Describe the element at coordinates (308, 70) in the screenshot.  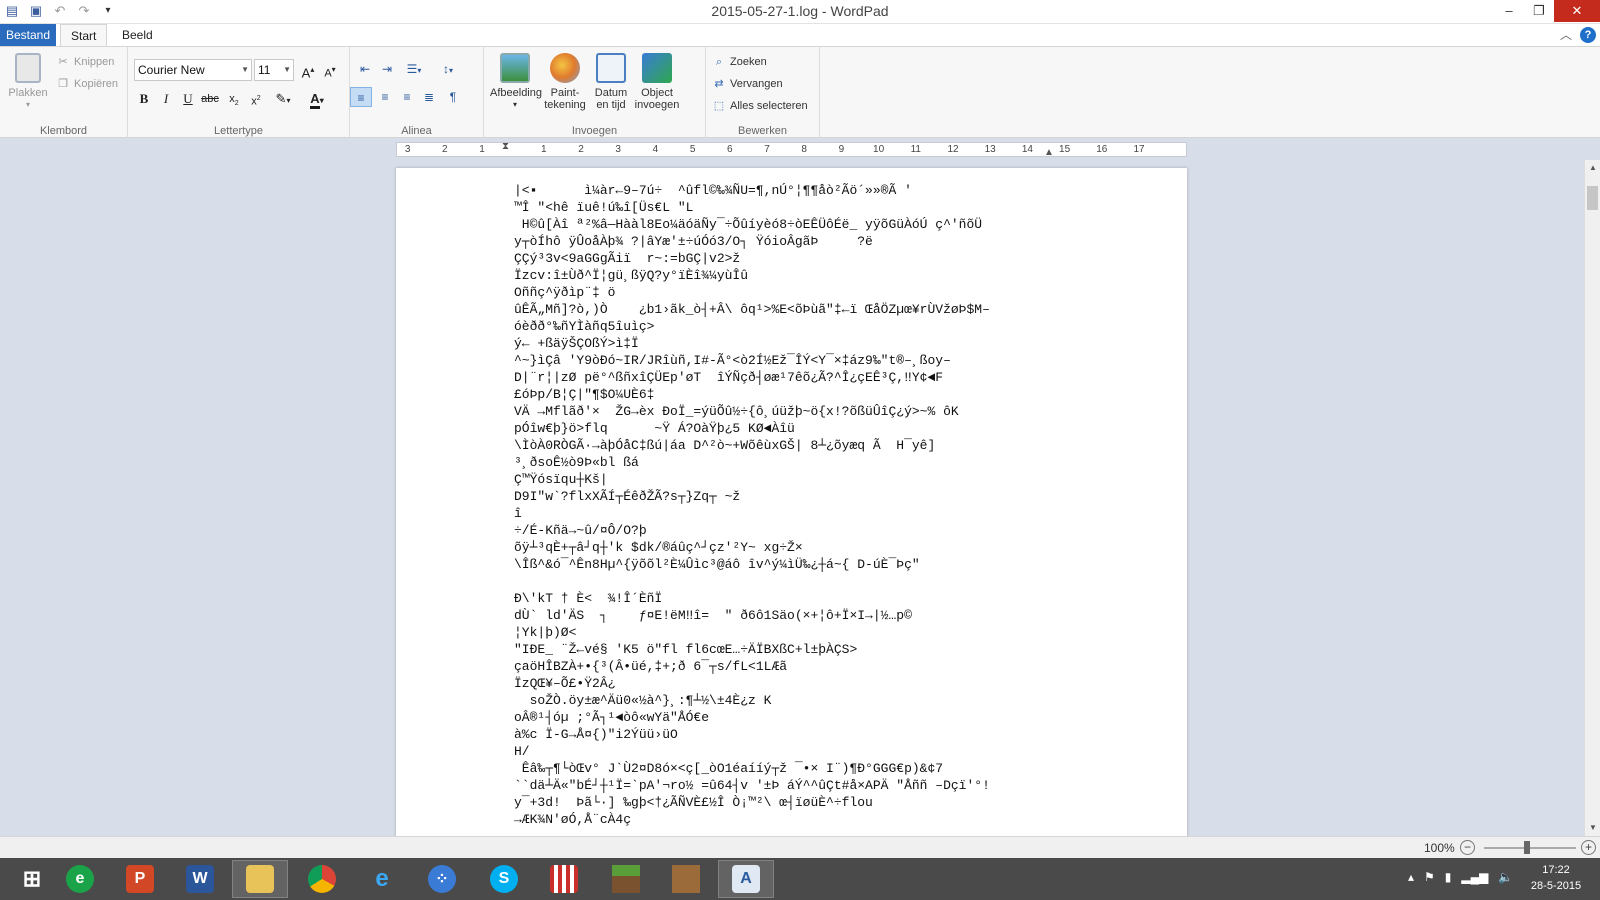
I see `grow-font-button: A▴` at that location.